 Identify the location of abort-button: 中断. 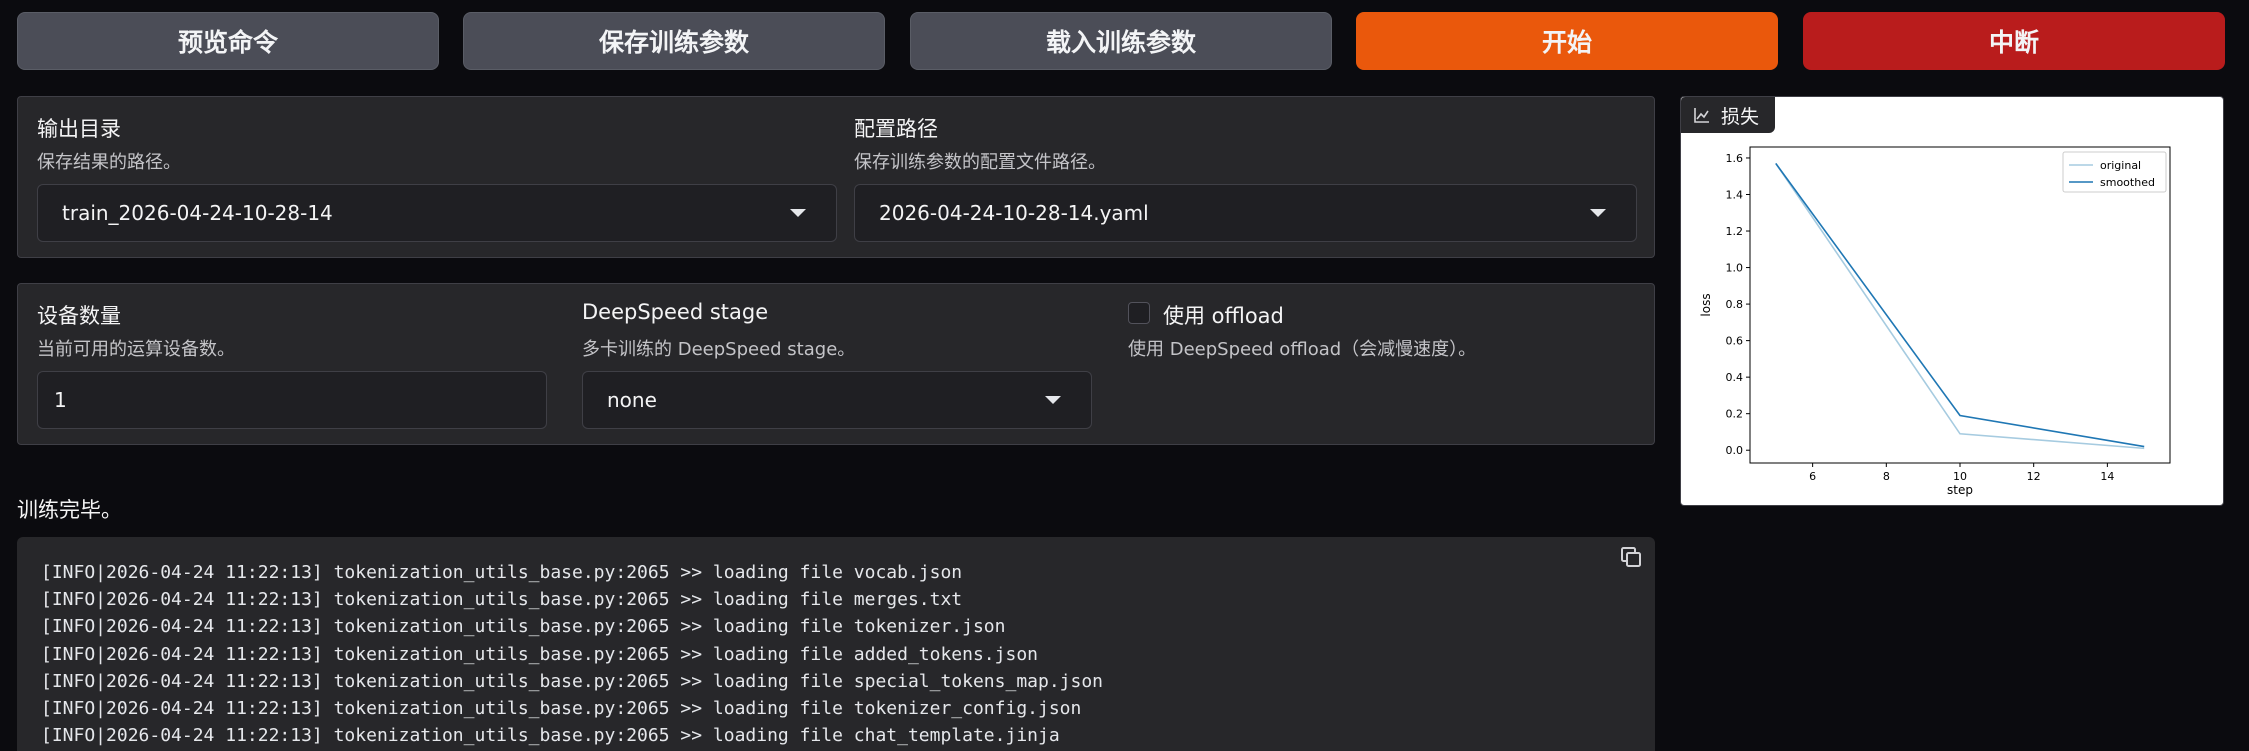
(2014, 41).